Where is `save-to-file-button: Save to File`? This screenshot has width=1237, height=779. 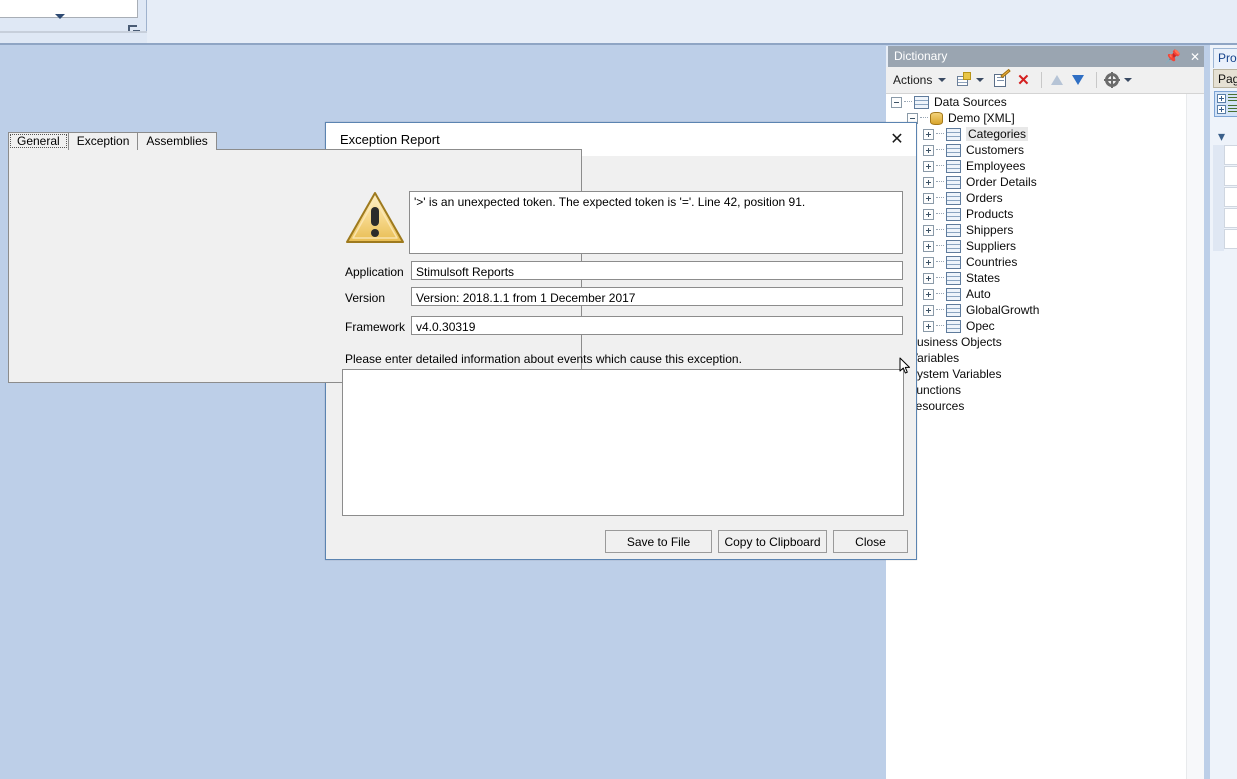 save-to-file-button: Save to File is located at coordinates (658, 541).